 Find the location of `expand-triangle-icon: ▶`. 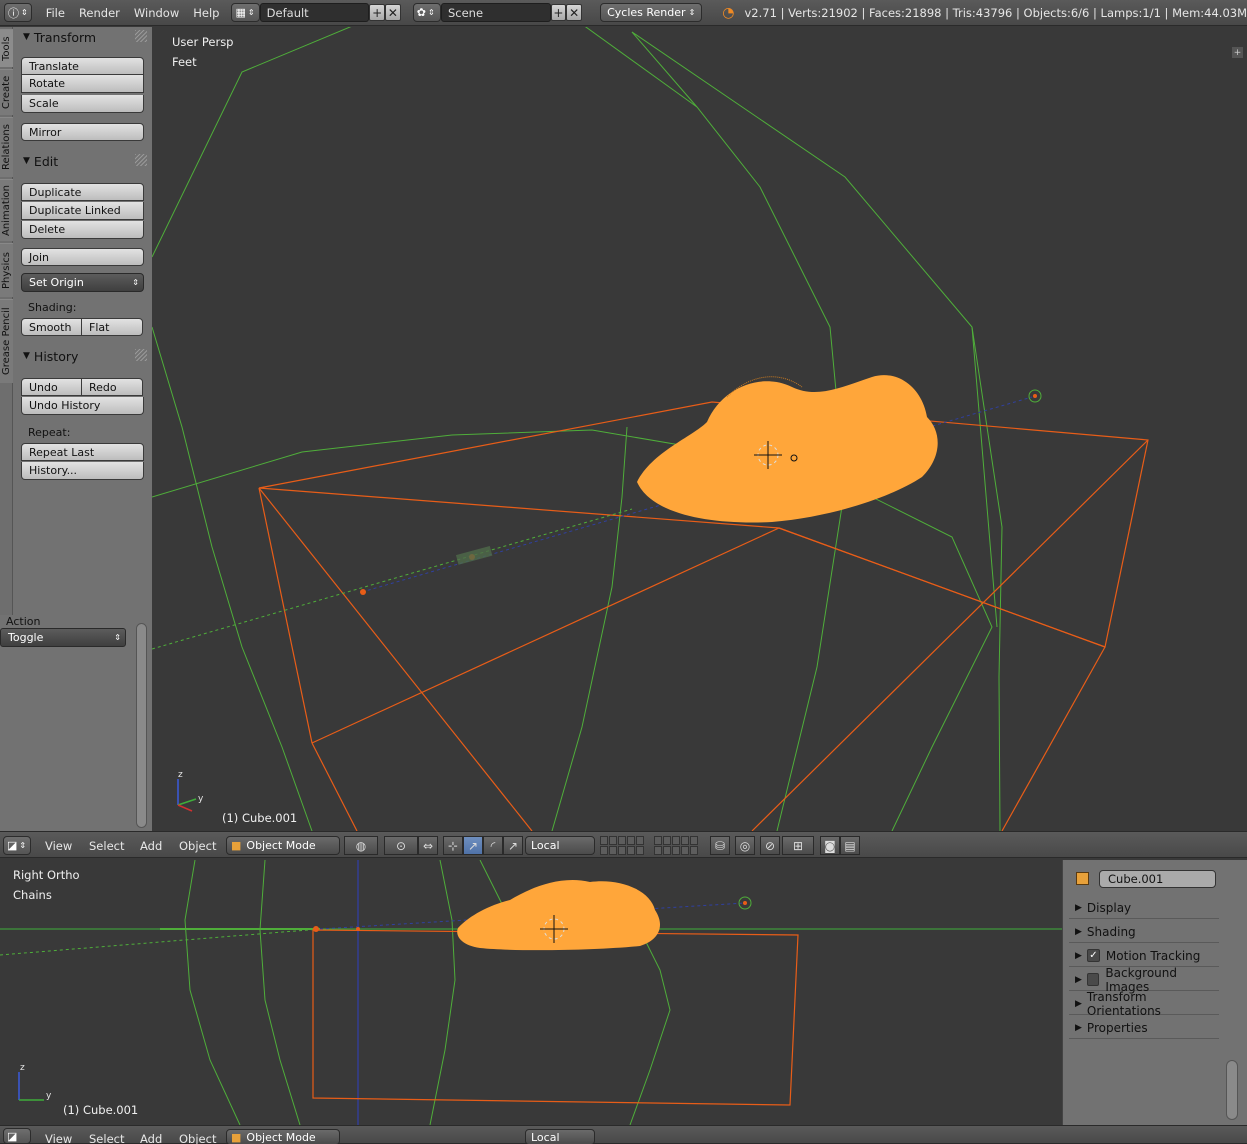

expand-triangle-icon: ▶ is located at coordinates (1078, 955).